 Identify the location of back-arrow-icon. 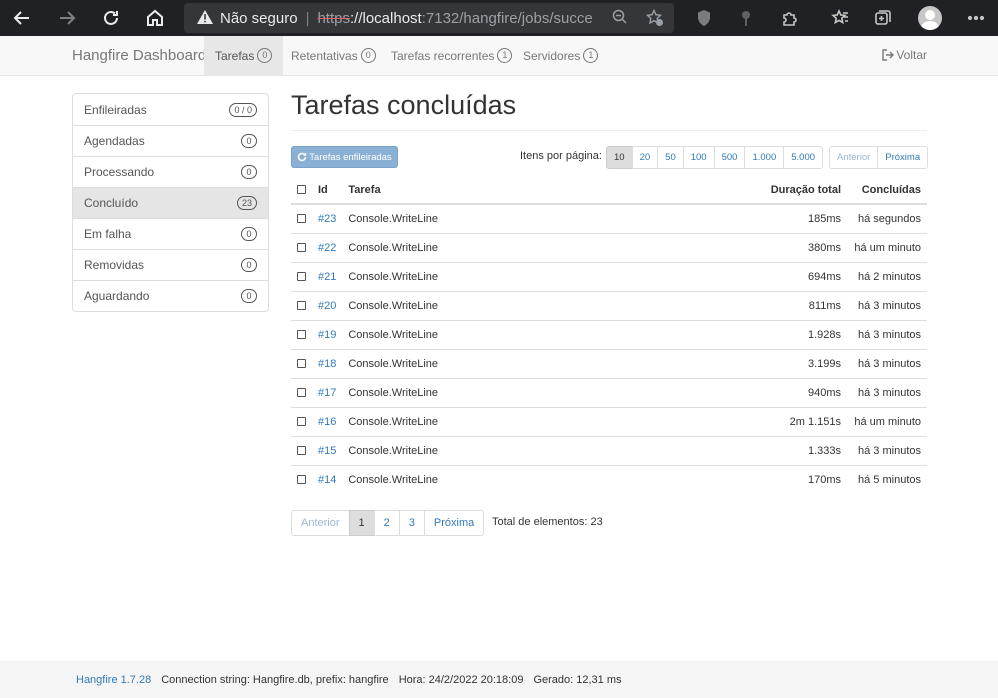
(22, 18).